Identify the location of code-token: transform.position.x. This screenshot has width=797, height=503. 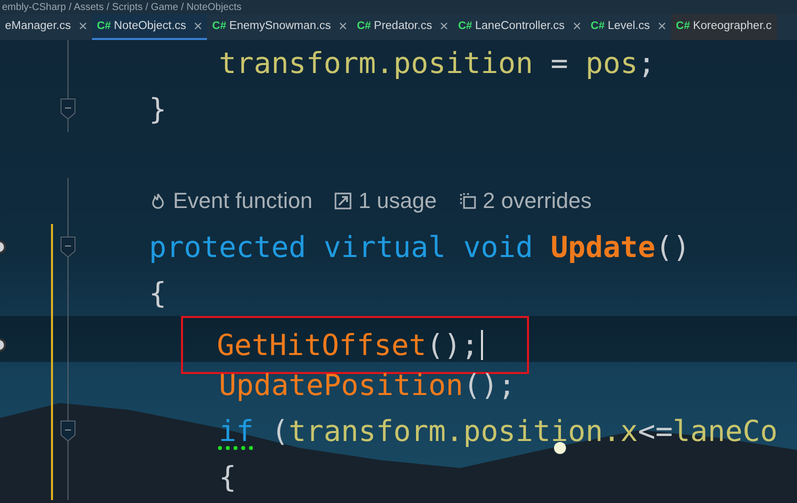
(463, 431).